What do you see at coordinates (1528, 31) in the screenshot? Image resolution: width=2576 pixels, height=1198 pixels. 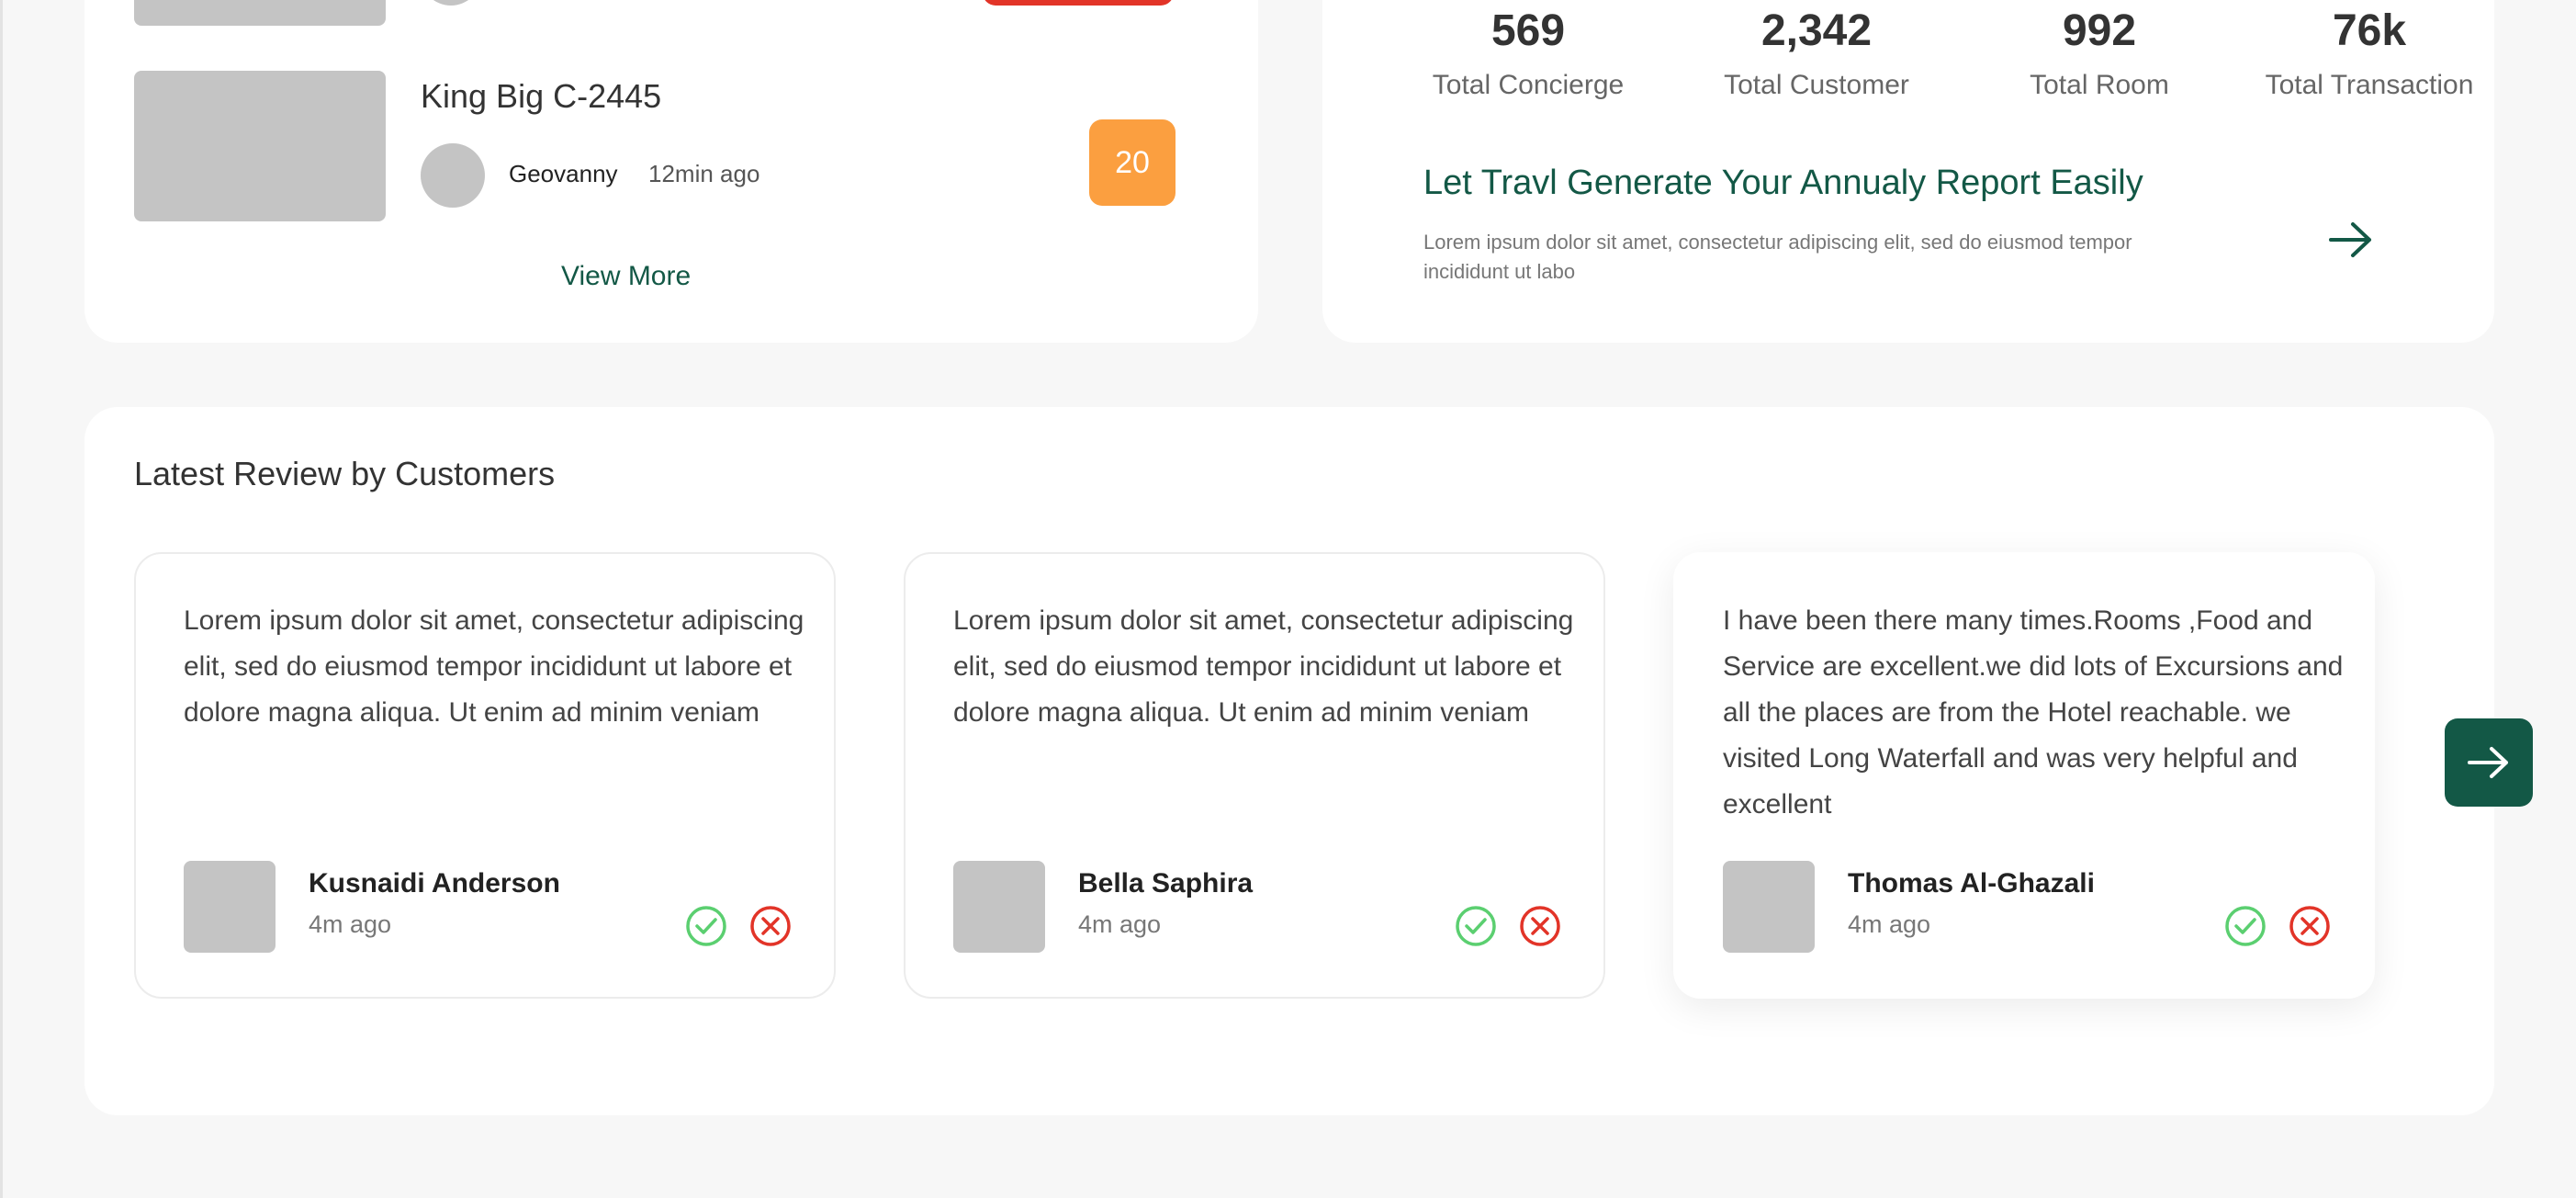 I see `stat-value: 569` at bounding box center [1528, 31].